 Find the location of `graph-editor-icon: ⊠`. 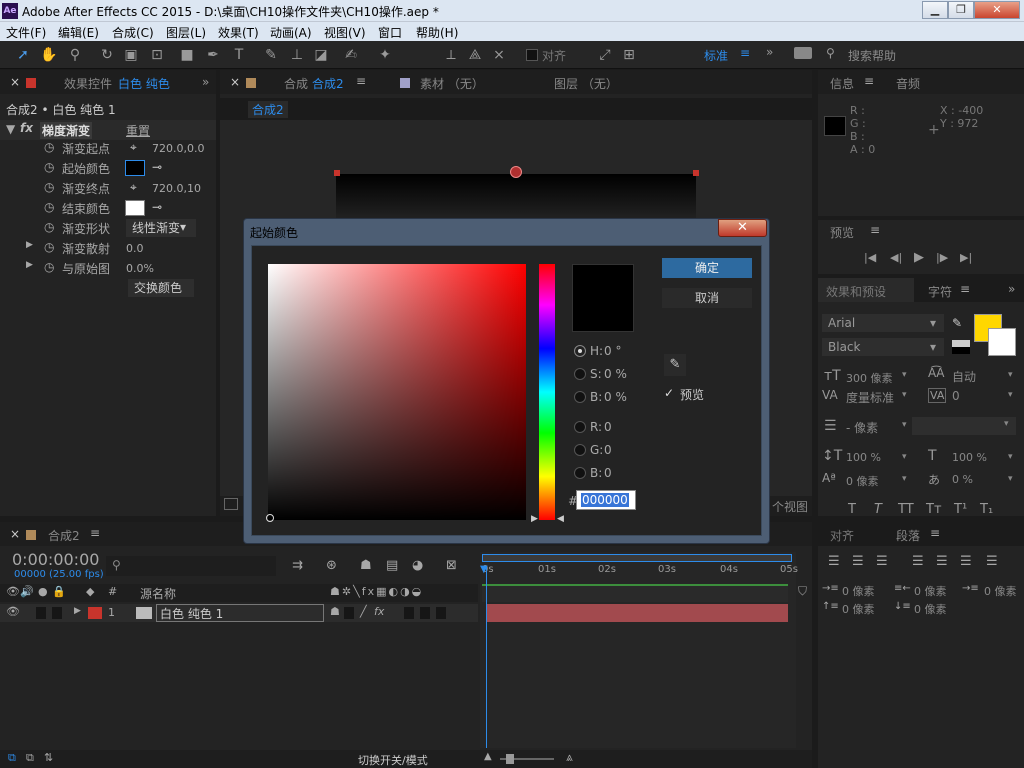

graph-editor-icon: ⊠ is located at coordinates (451, 565).